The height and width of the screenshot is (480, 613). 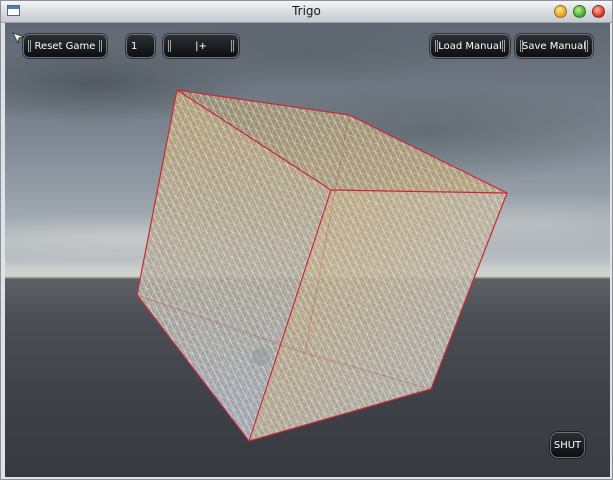 I want to click on maximize-icon, so click(x=579, y=11).